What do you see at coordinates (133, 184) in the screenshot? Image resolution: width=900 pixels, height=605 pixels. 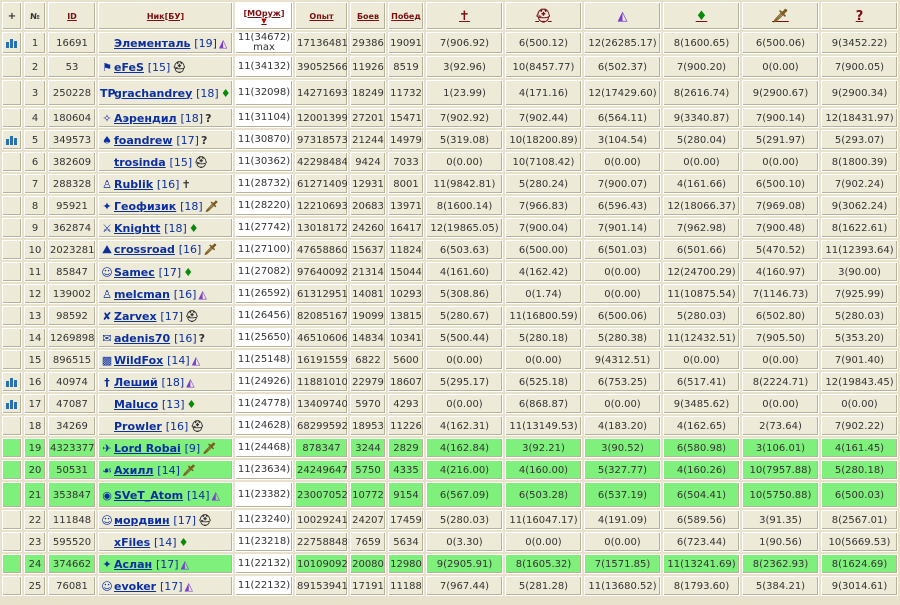 I see `player-link: Rublik` at bounding box center [133, 184].